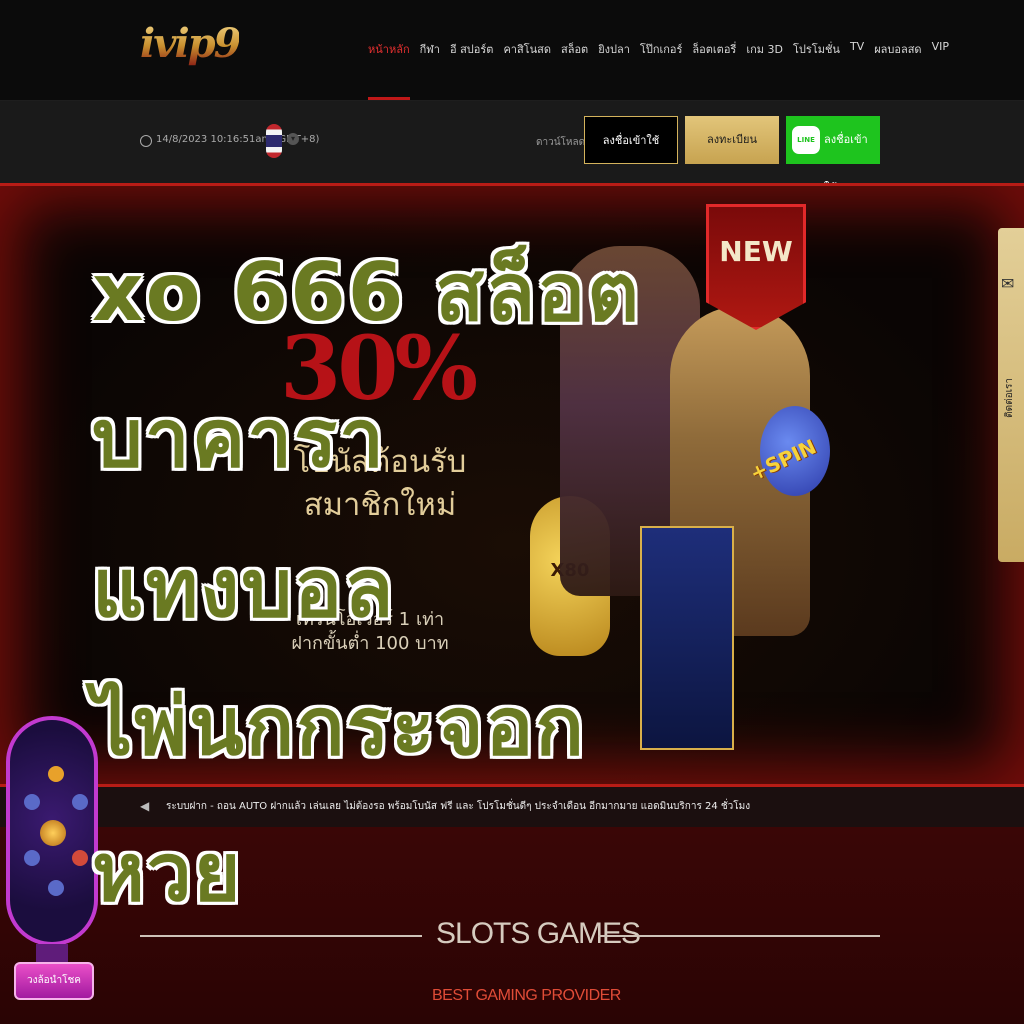 This screenshot has width=1024, height=1024. I want to click on menu-item-home: หน้าหลัก, so click(389, 70).